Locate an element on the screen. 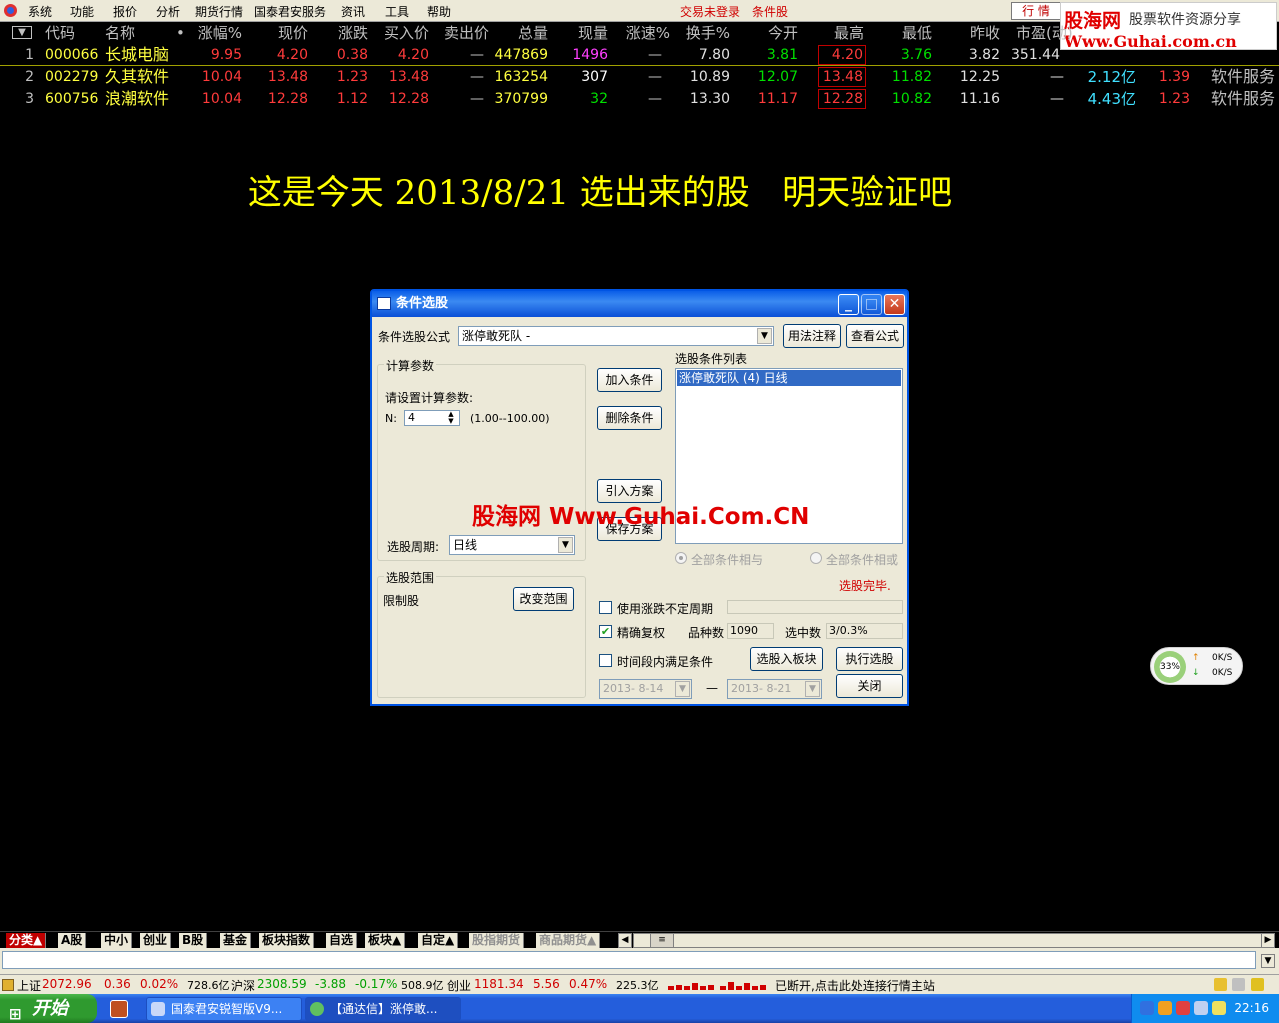 This screenshot has height=1023, width=1279. menu-function: 功能 is located at coordinates (82, 11).